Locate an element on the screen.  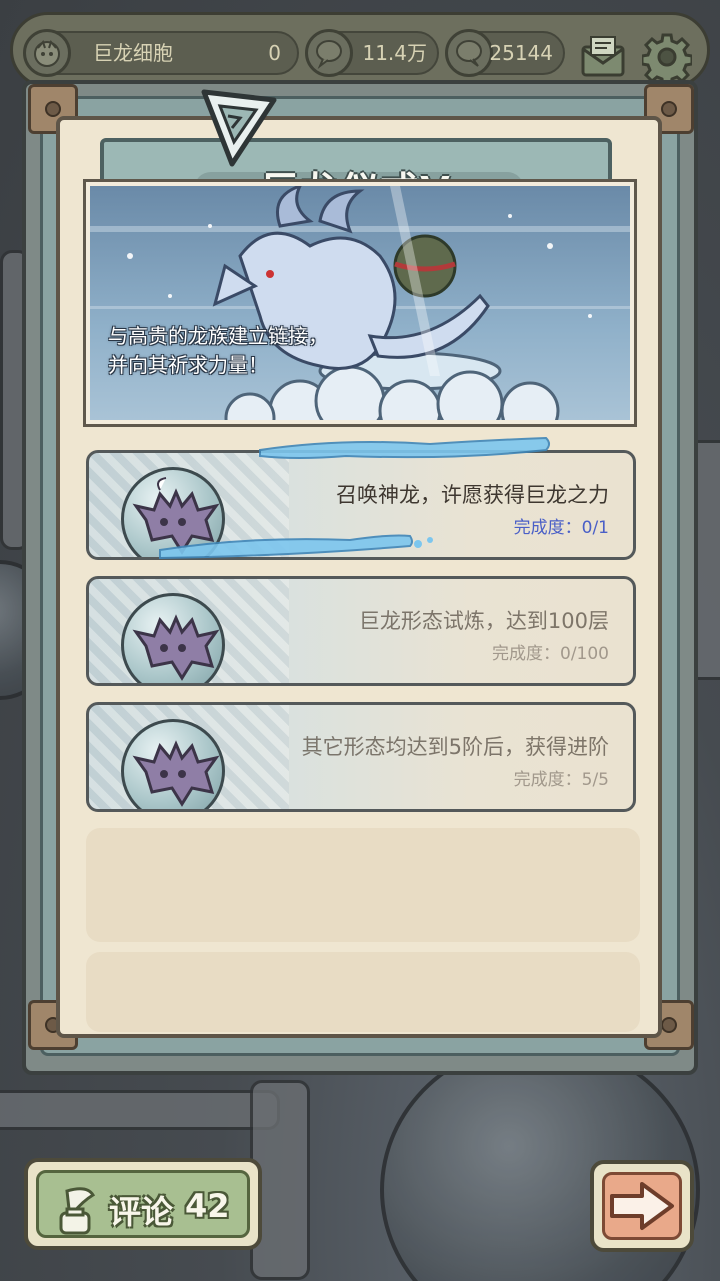
views-counter: 11.4万 is located at coordinates (372, 53).